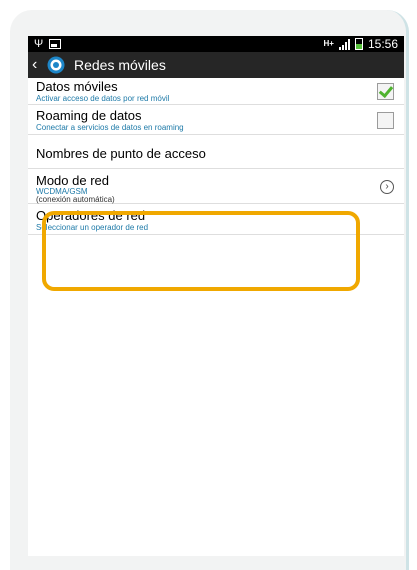  Describe the element at coordinates (39, 44) in the screenshot. I see `usb-icon: Ψ` at that location.